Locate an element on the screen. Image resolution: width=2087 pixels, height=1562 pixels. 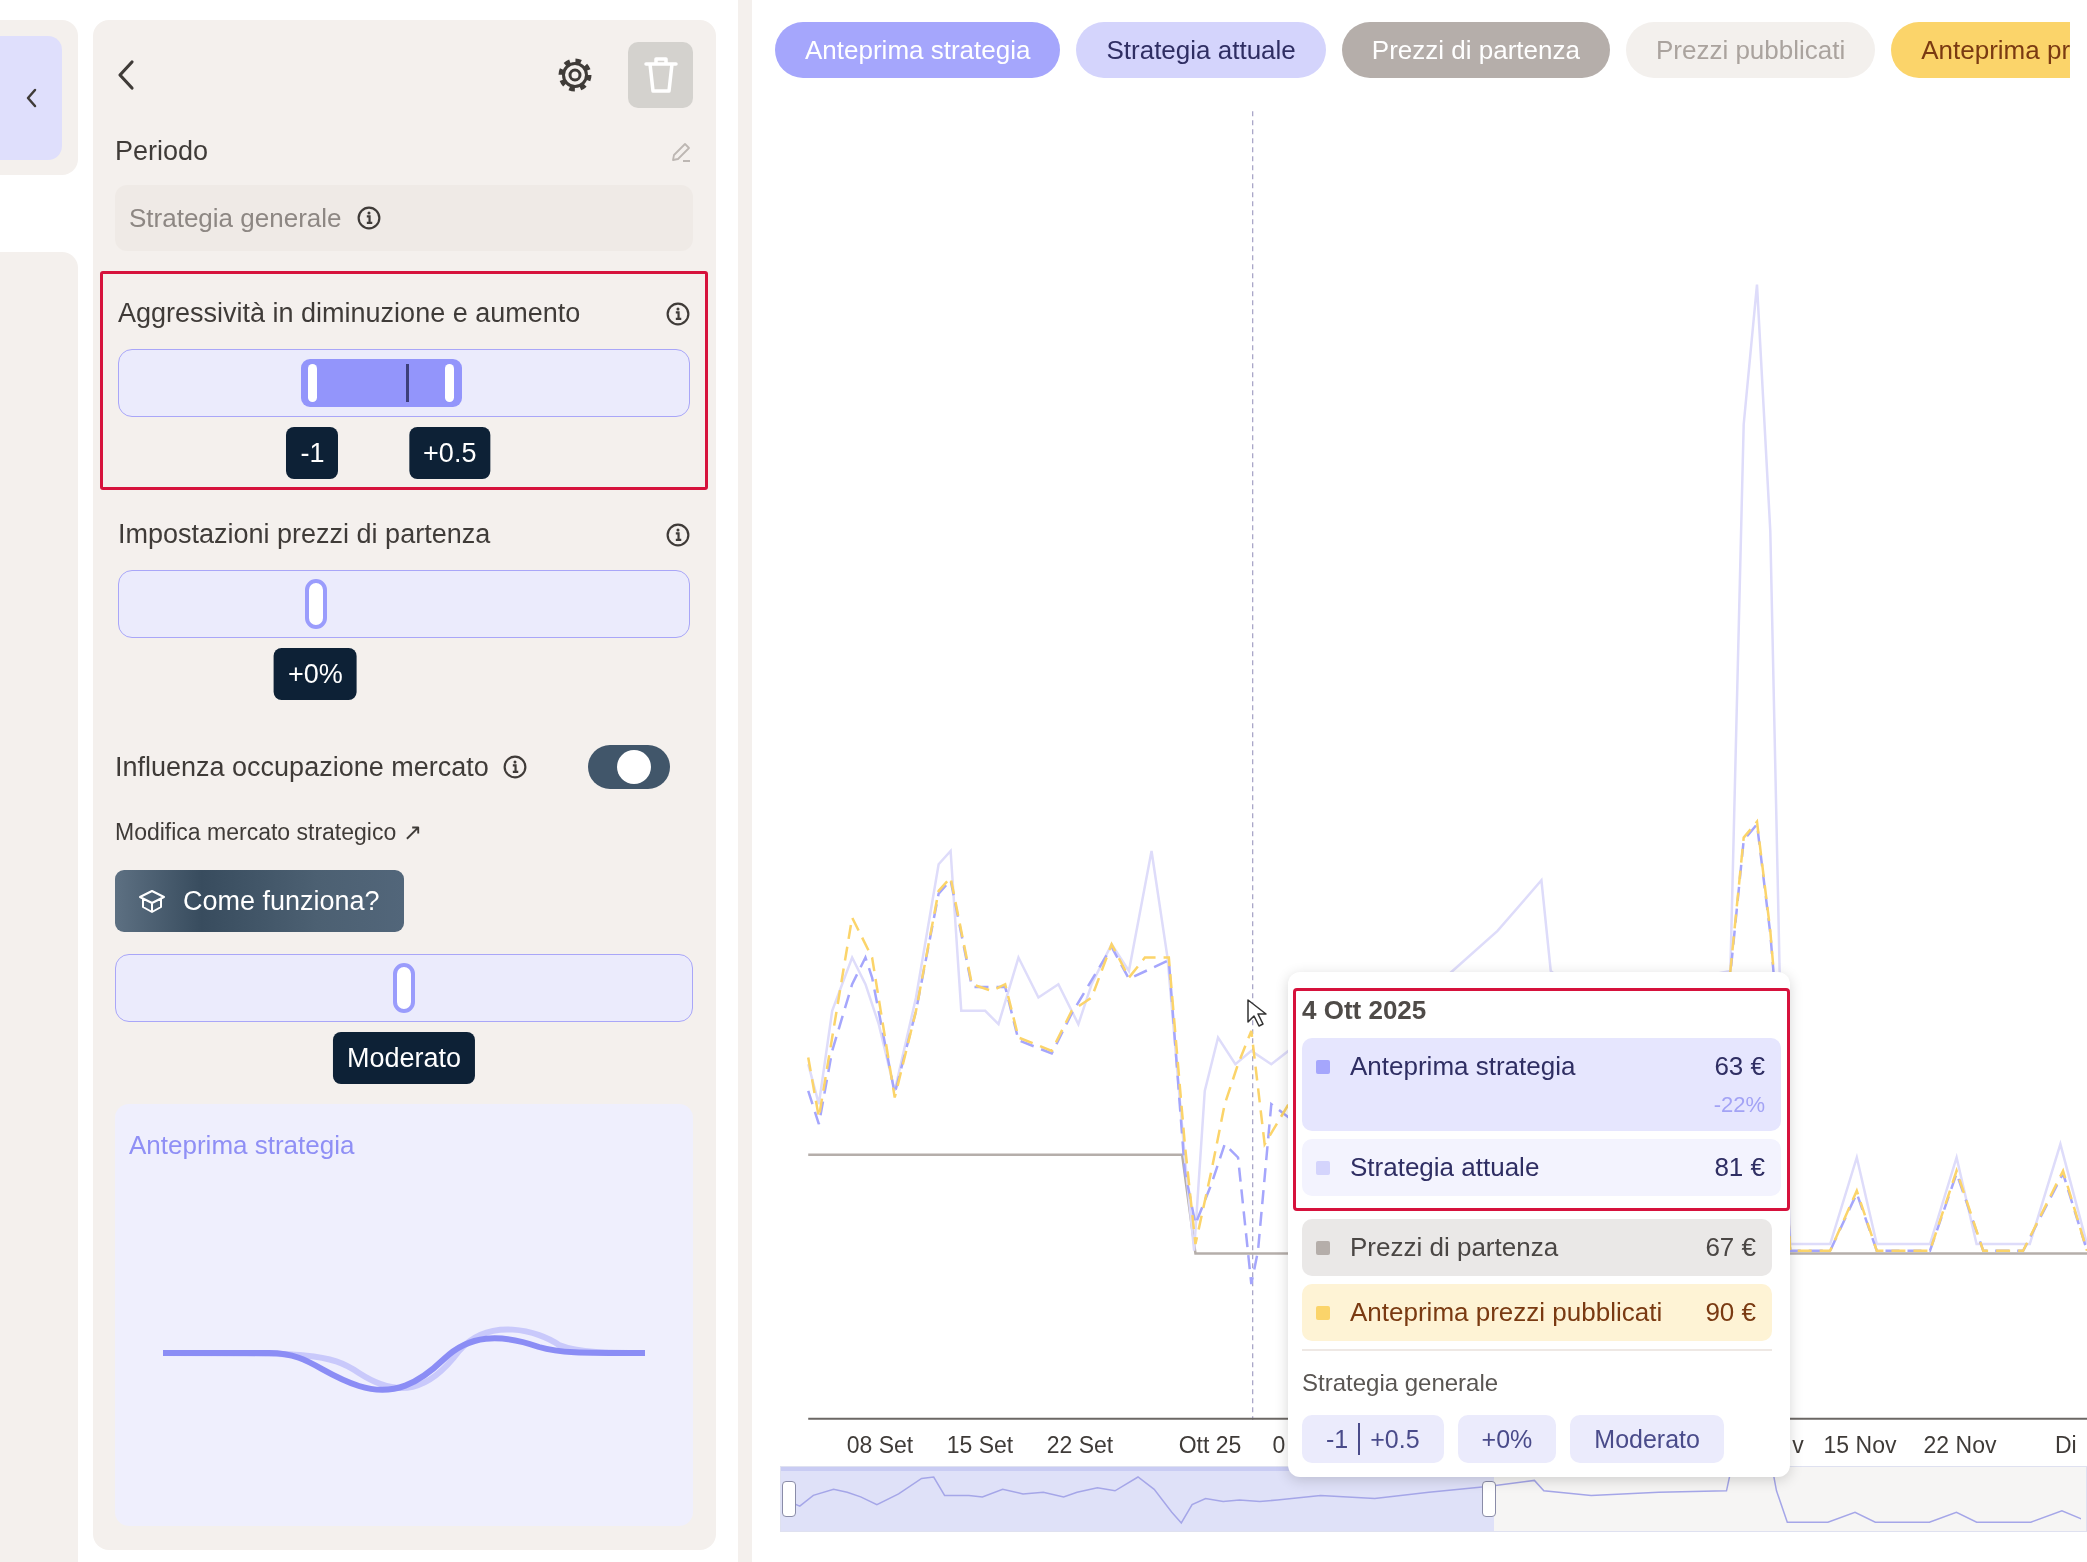
tooltip-date: 4 Ott 2025 is located at coordinates (1365, 1010).